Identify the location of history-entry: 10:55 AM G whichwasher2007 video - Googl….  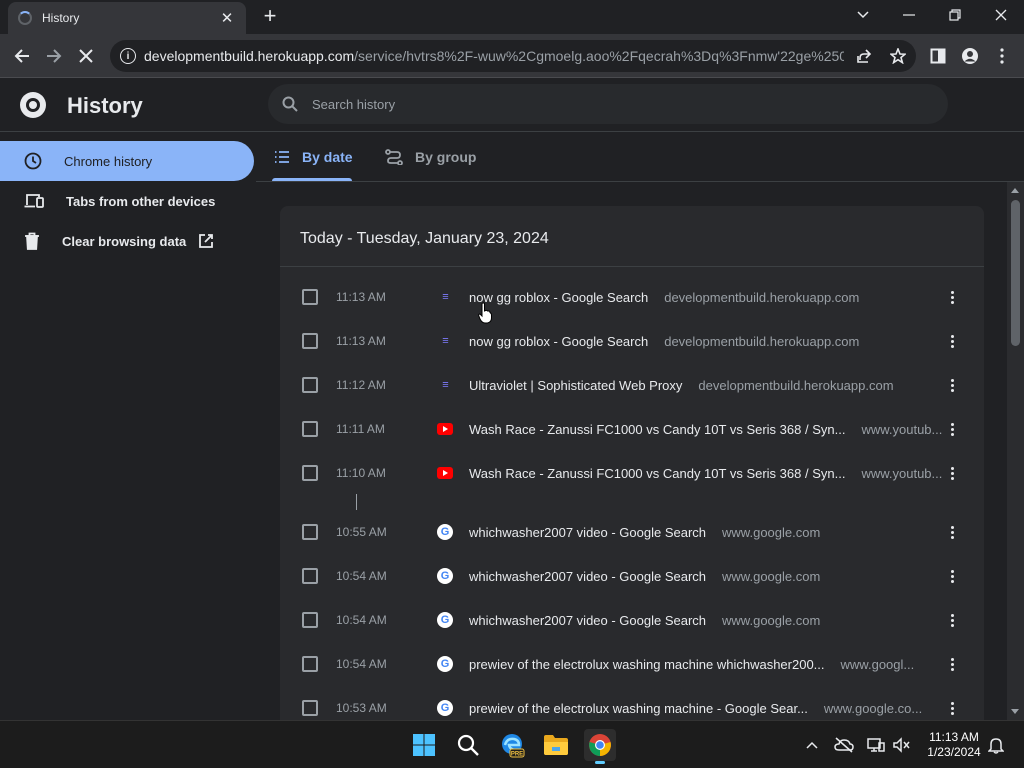
(632, 532).